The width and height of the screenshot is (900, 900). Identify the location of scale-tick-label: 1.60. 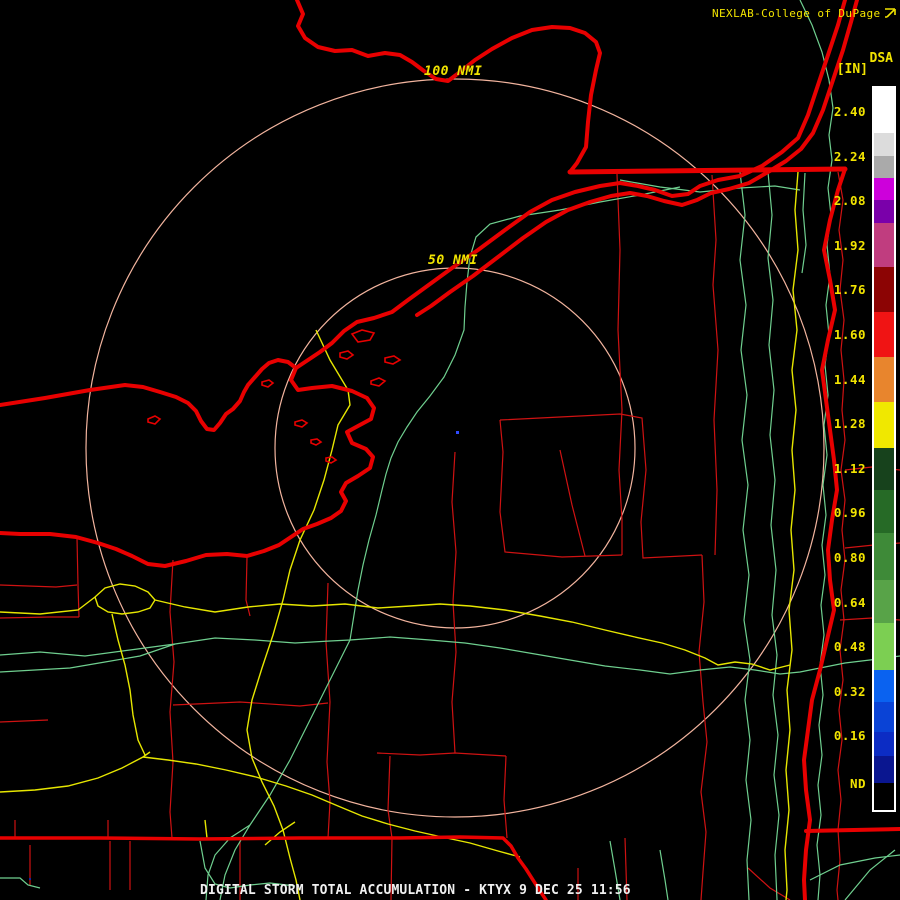
(849, 334).